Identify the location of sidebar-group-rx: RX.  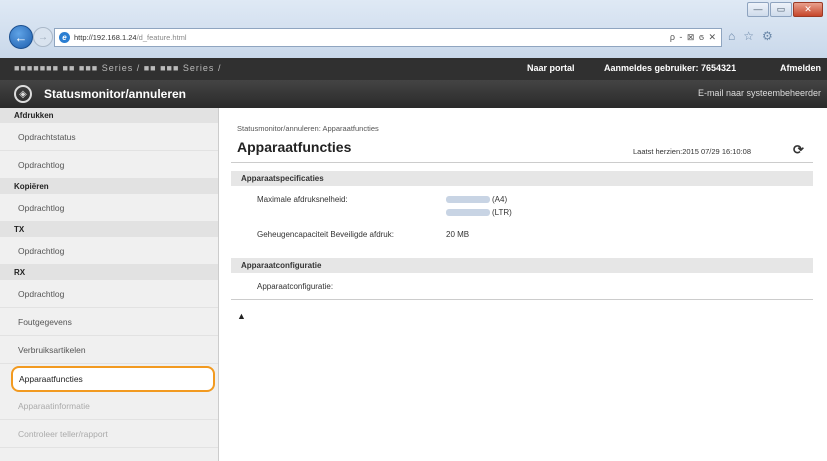
(109, 272).